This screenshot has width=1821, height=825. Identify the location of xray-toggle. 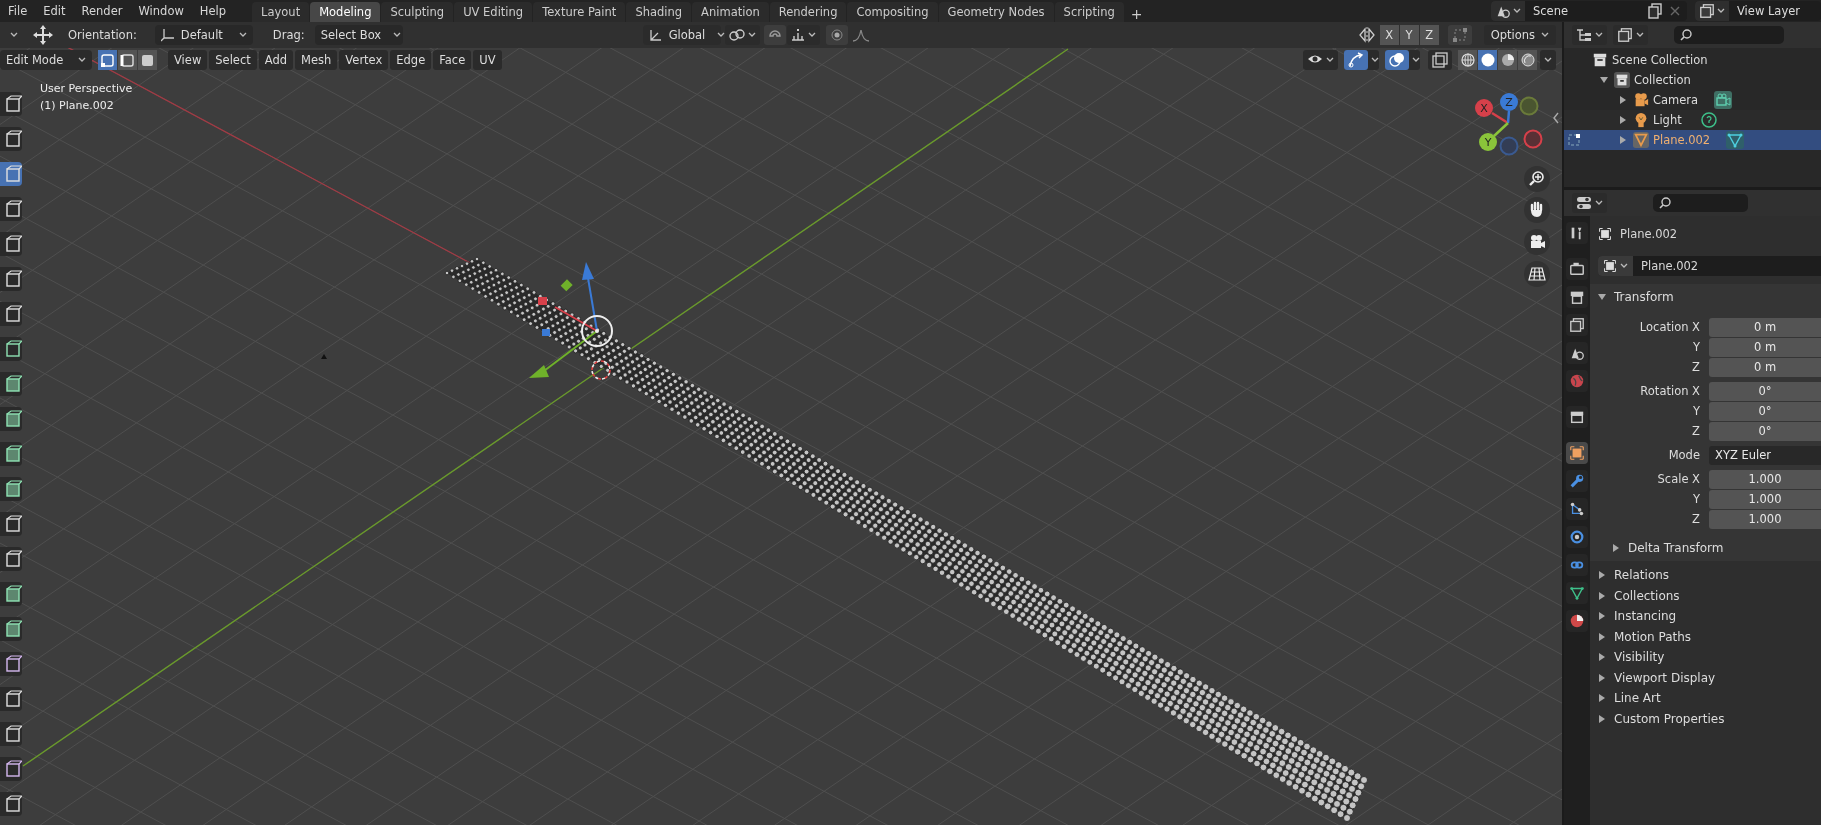
(1440, 60).